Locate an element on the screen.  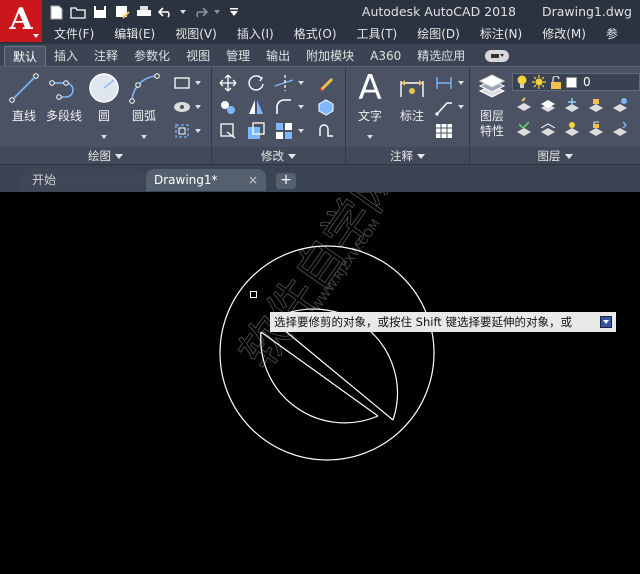
dimension-button: 标注 is located at coordinates (412, 97).